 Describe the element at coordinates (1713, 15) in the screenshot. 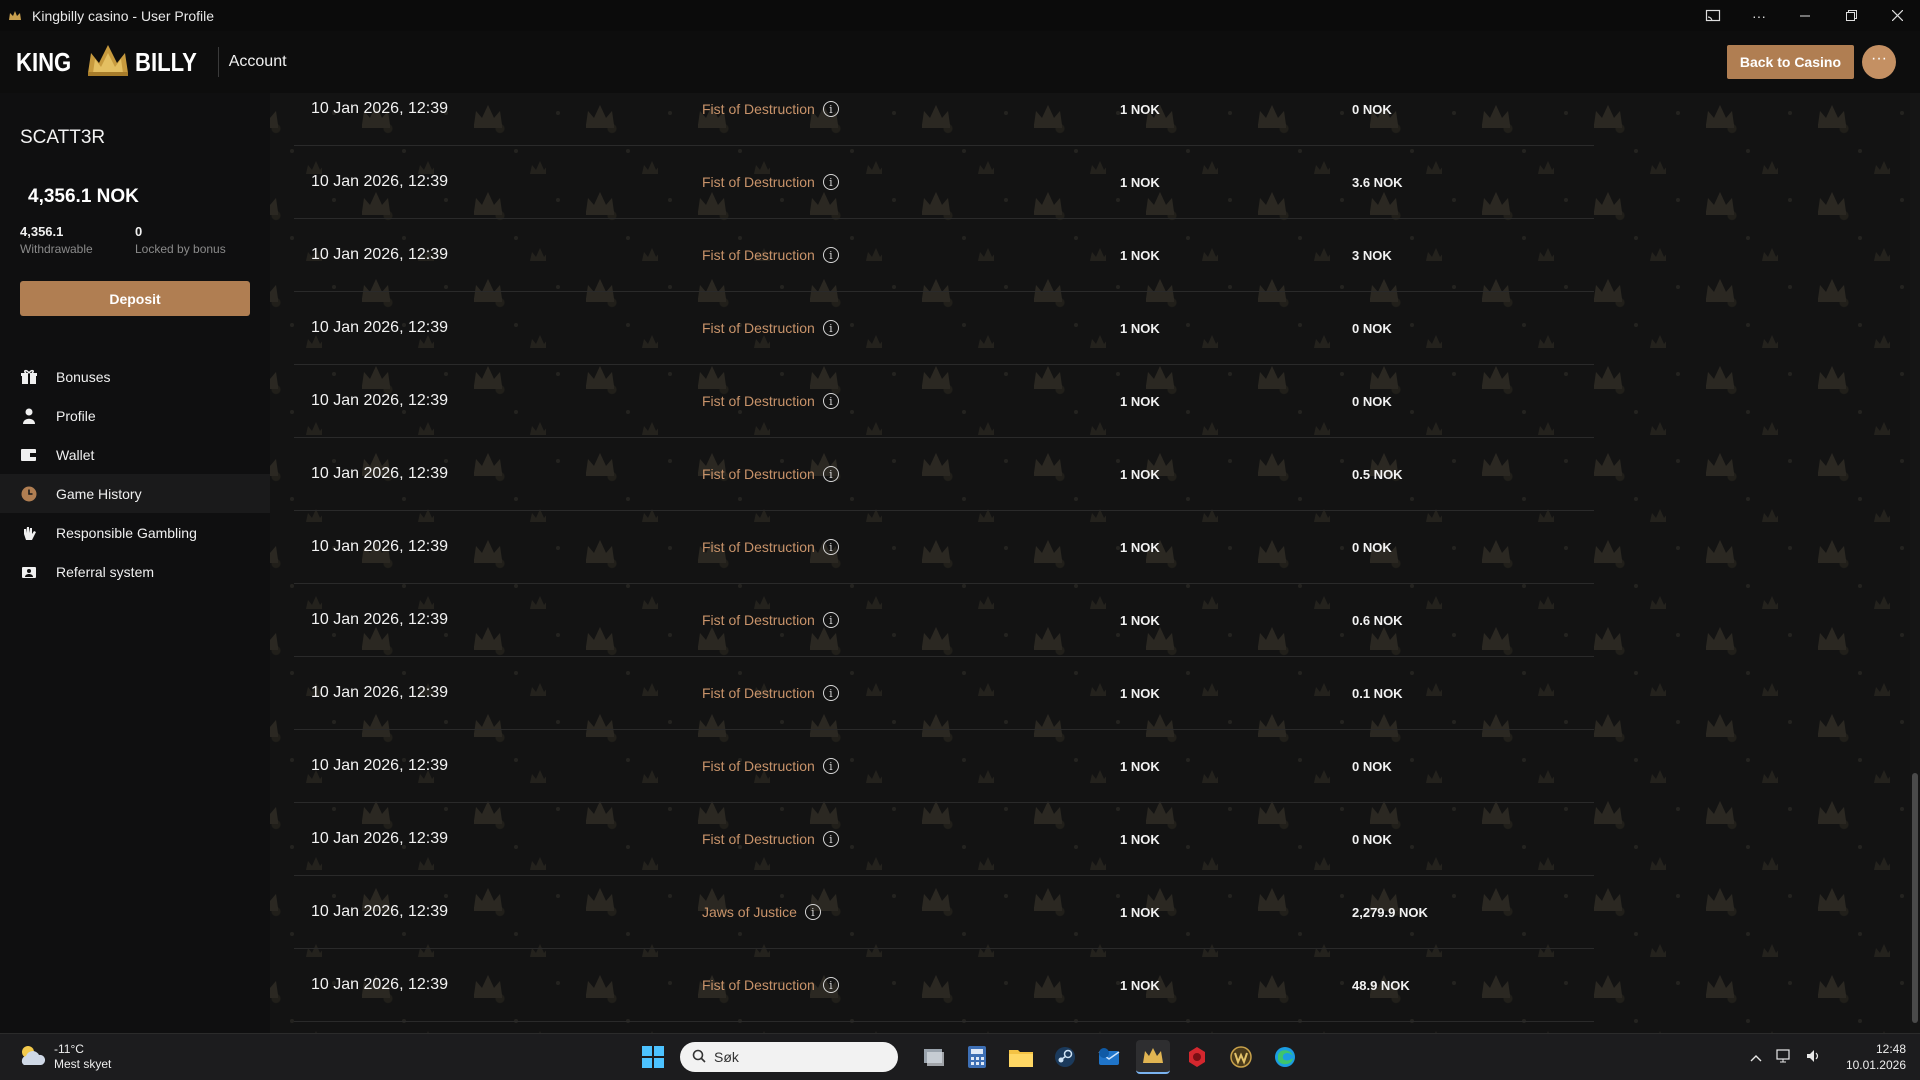

I see `cast-icon` at that location.